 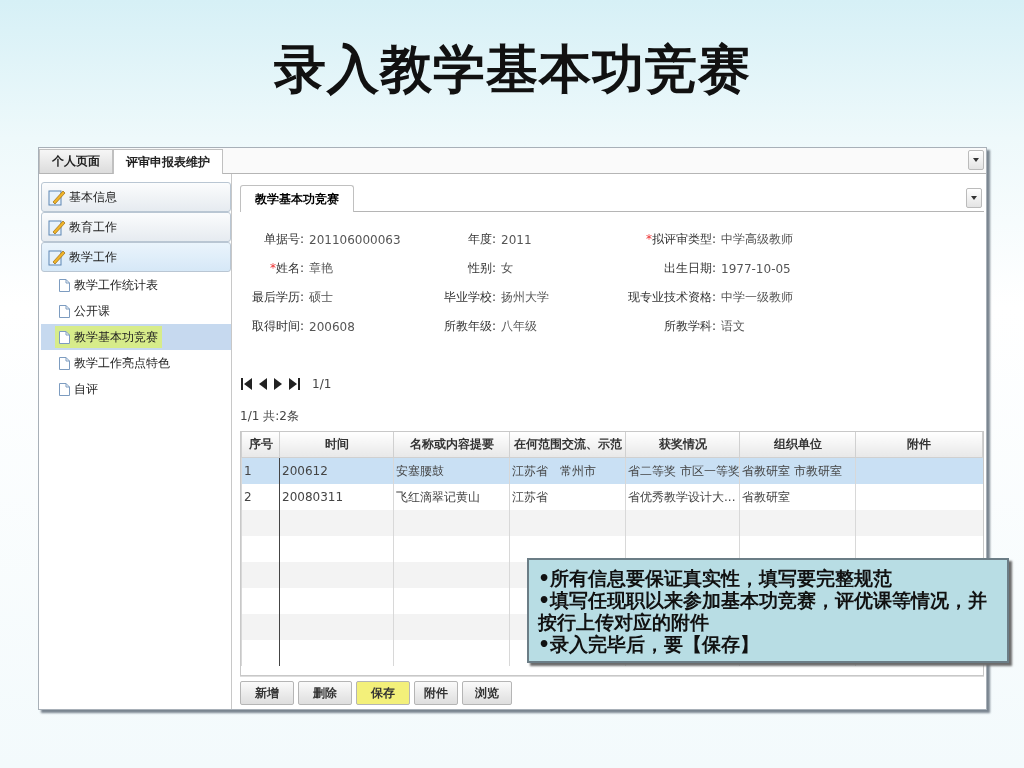 I want to click on field-value: 扬州大学, so click(x=525, y=297).